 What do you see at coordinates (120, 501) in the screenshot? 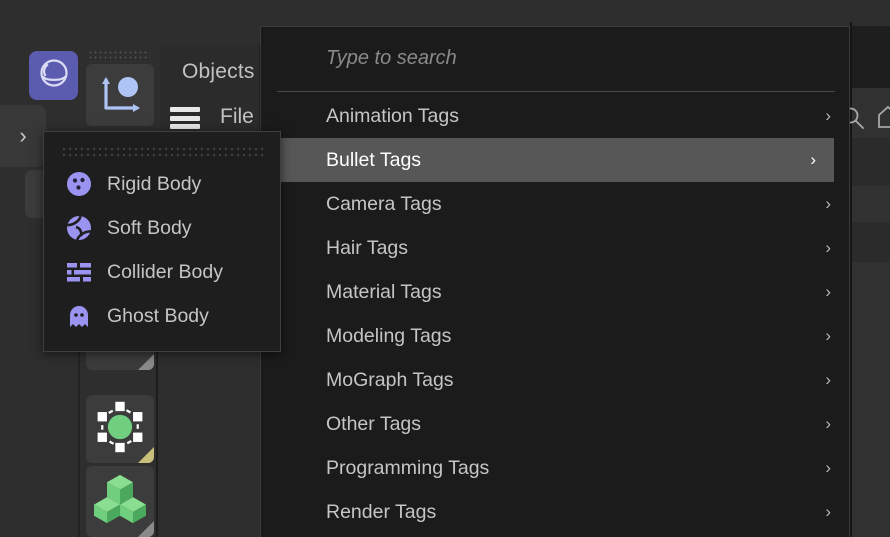
I see `mograph-cloner-button` at bounding box center [120, 501].